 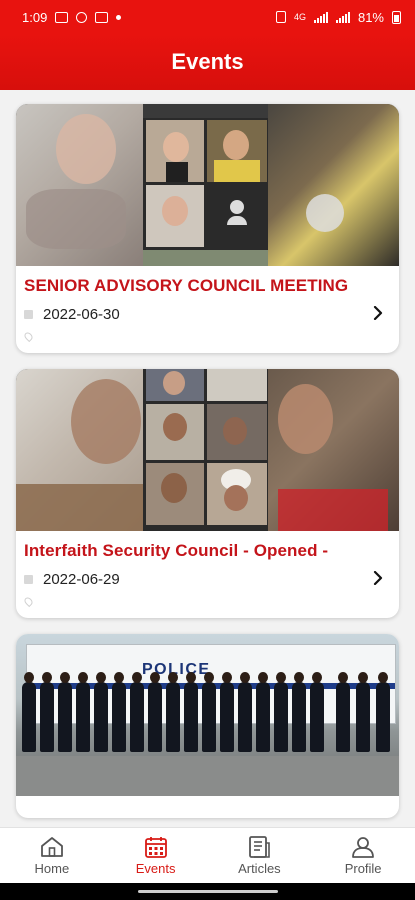 I want to click on nav-events: Events, so click(x=156, y=855).